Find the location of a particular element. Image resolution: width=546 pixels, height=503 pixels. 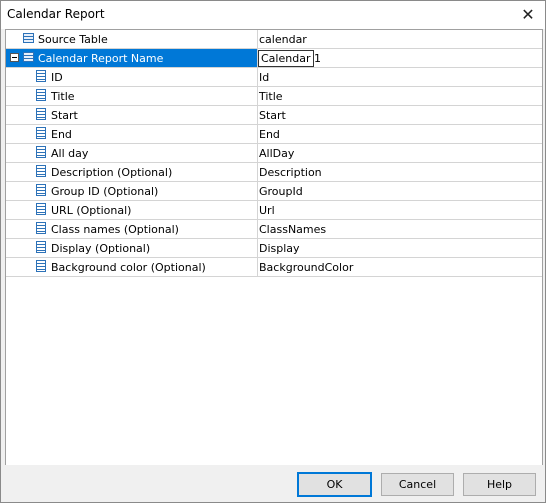

property-name-cell: URL (Optional) is located at coordinates (132, 210).